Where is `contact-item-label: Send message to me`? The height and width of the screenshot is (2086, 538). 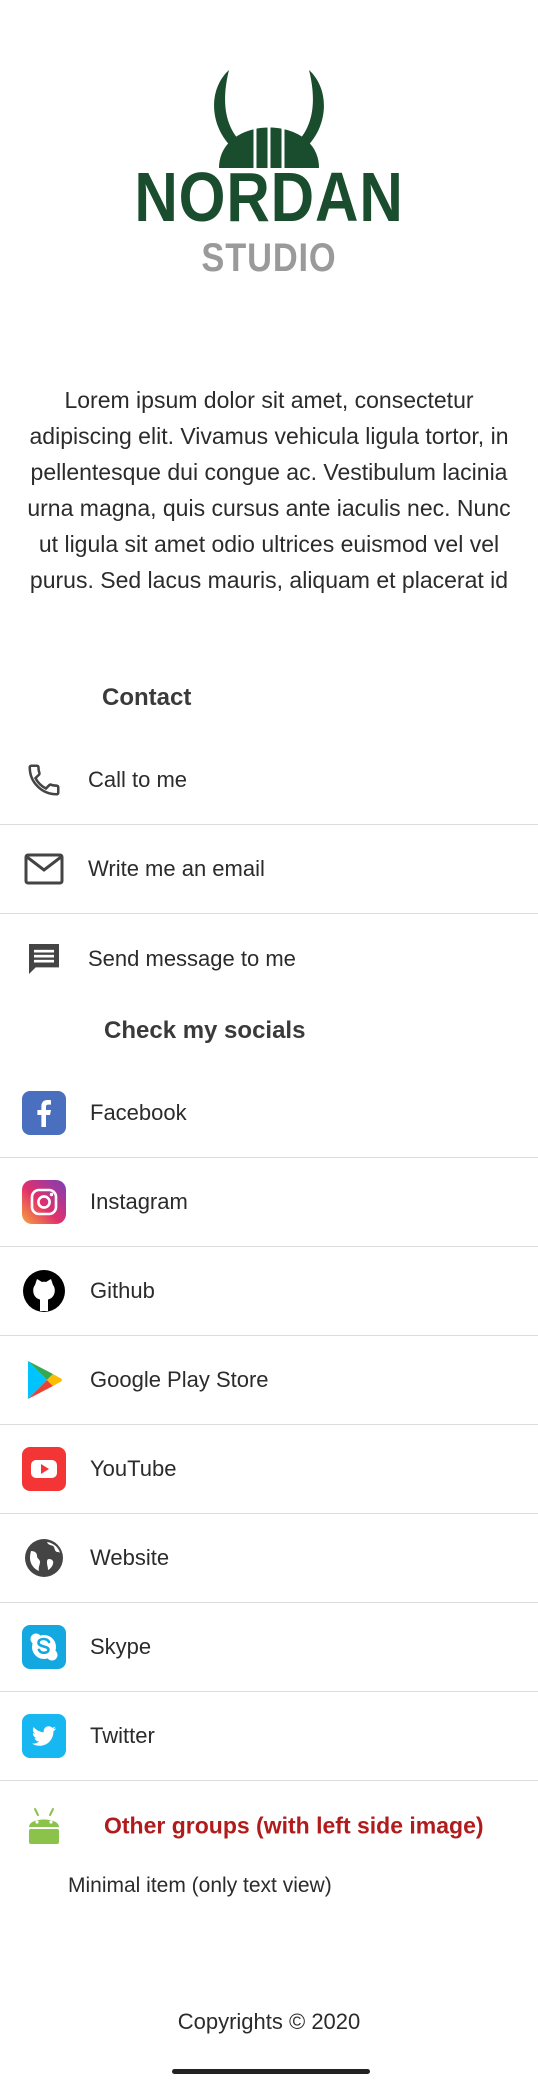 contact-item-label: Send message to me is located at coordinates (192, 958).